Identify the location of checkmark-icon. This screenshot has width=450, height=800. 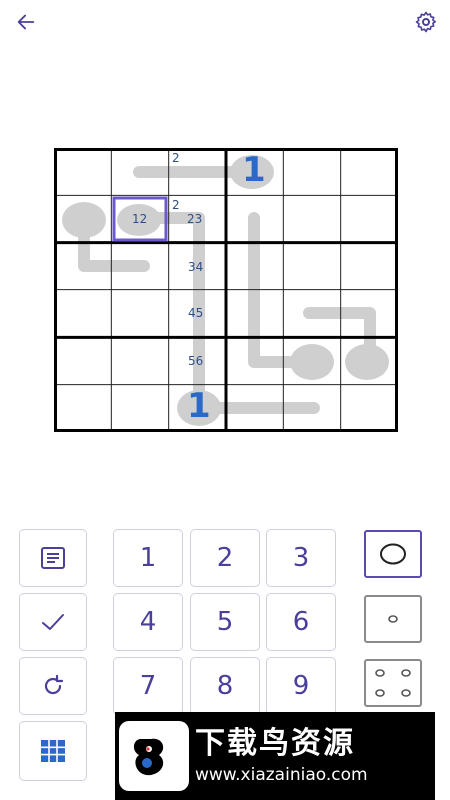
(53, 622).